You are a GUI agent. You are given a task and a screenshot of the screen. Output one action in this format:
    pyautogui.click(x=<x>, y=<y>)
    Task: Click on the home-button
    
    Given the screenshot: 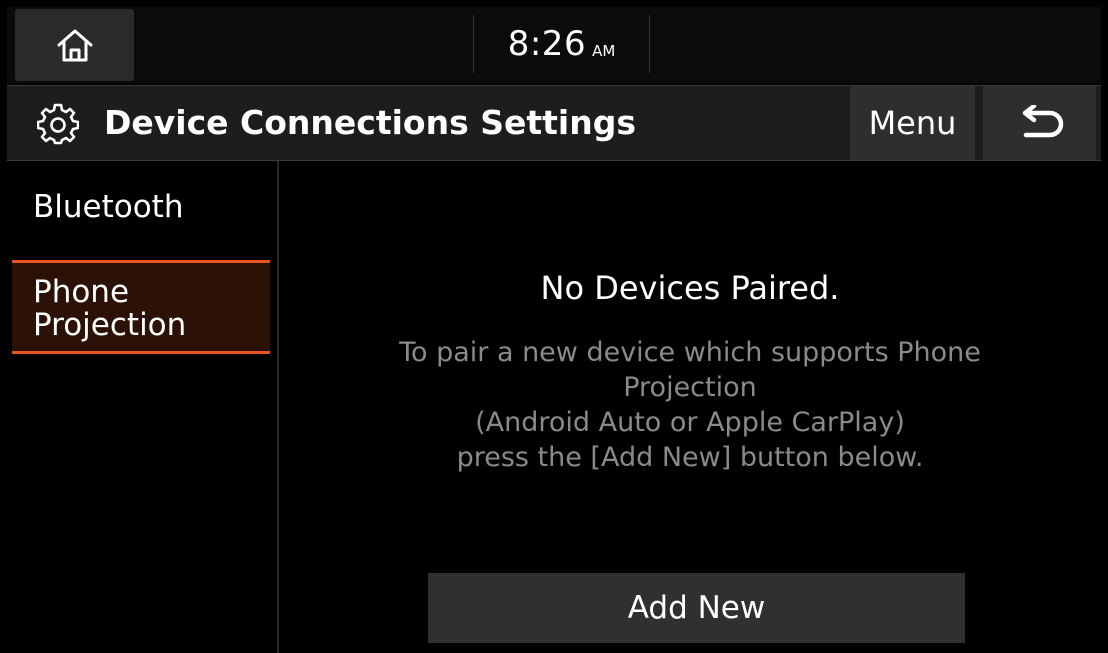 What is the action you would take?
    pyautogui.click(x=74, y=45)
    